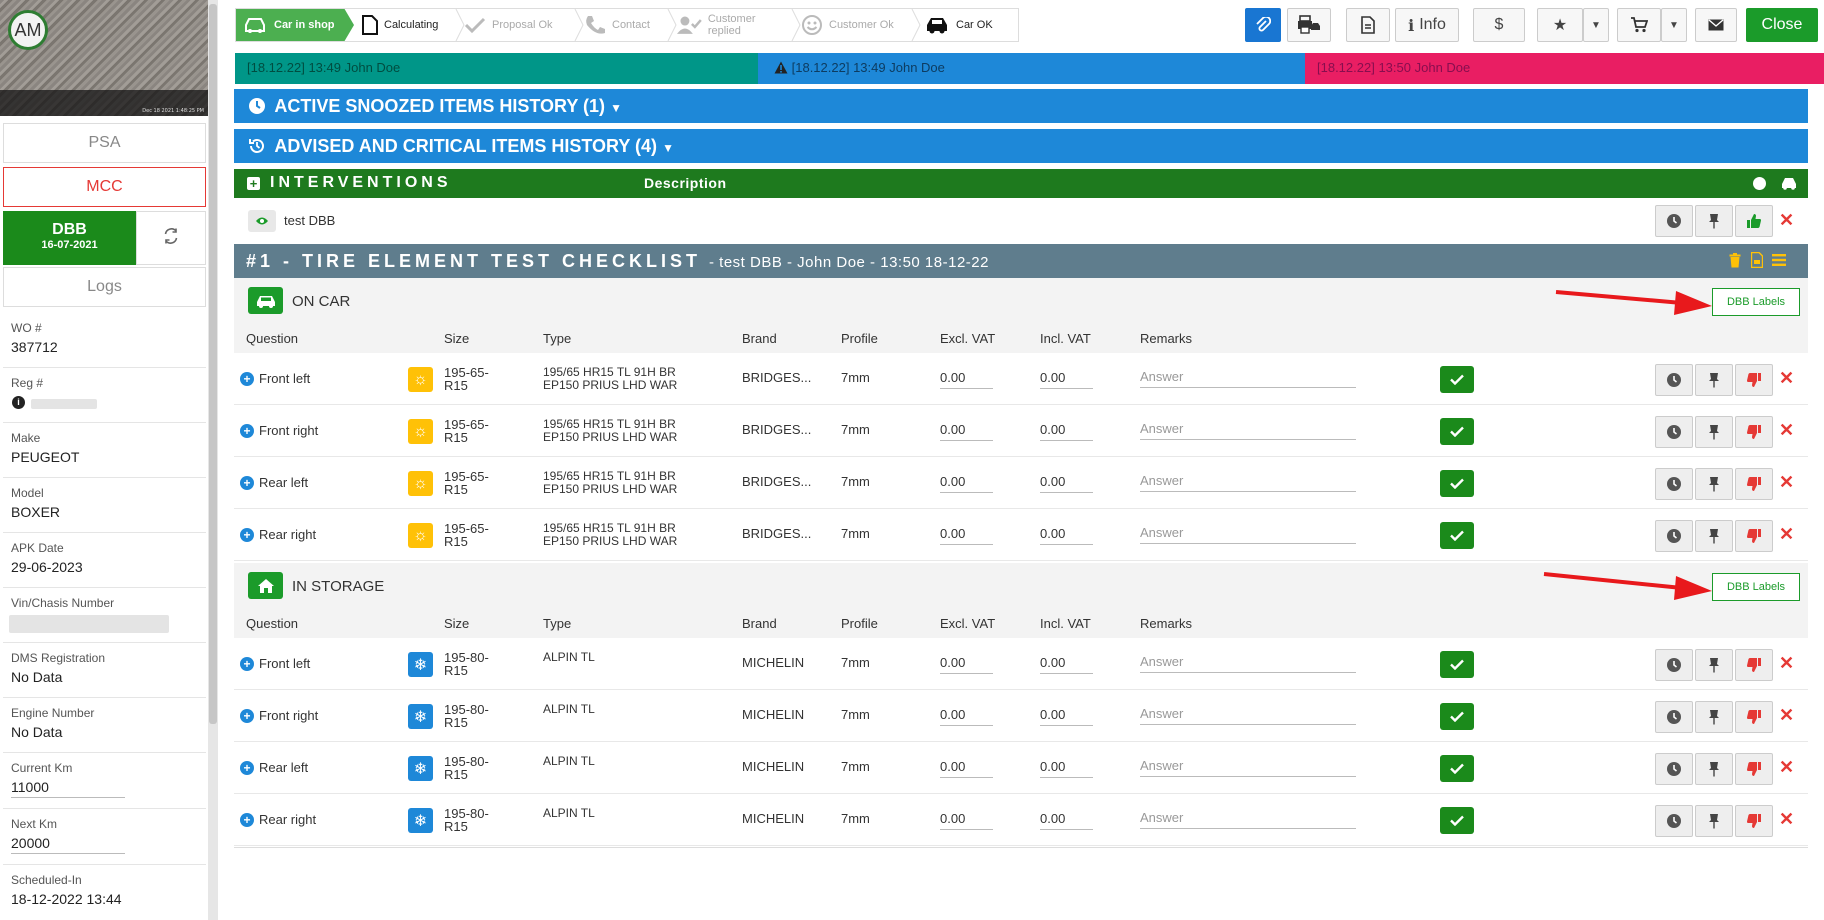 This screenshot has height=920, width=1824. I want to click on cart-button, so click(1639, 25).